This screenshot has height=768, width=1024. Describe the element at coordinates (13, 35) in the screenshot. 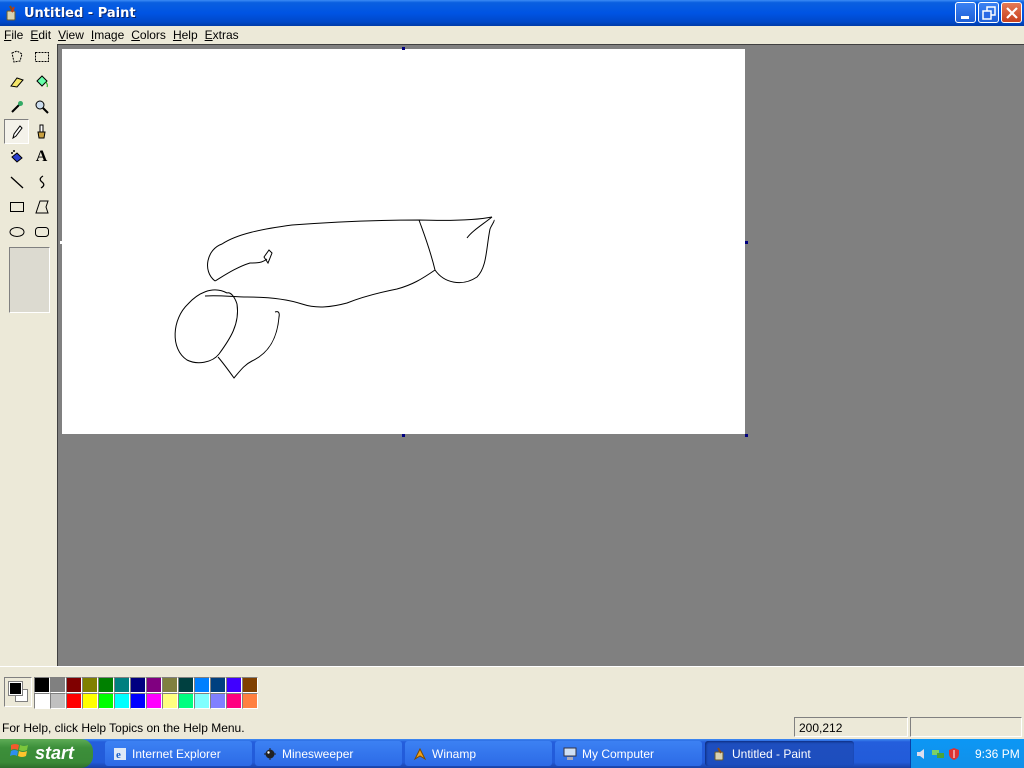

I see `menu-file: File` at that location.